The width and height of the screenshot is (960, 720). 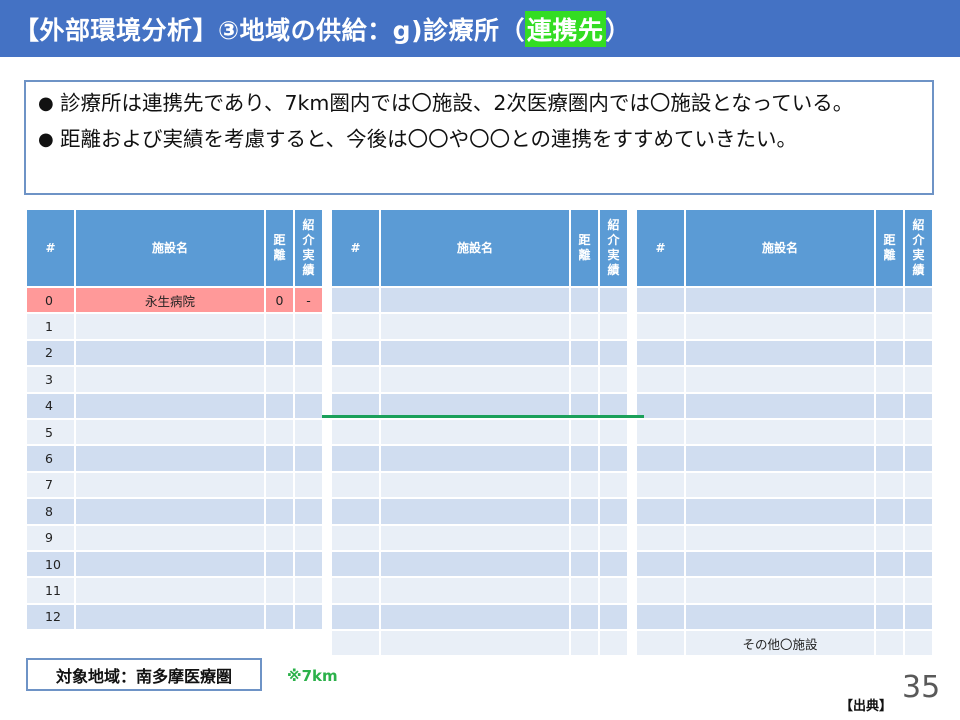 I want to click on table-row: 9, so click(x=174, y=537).